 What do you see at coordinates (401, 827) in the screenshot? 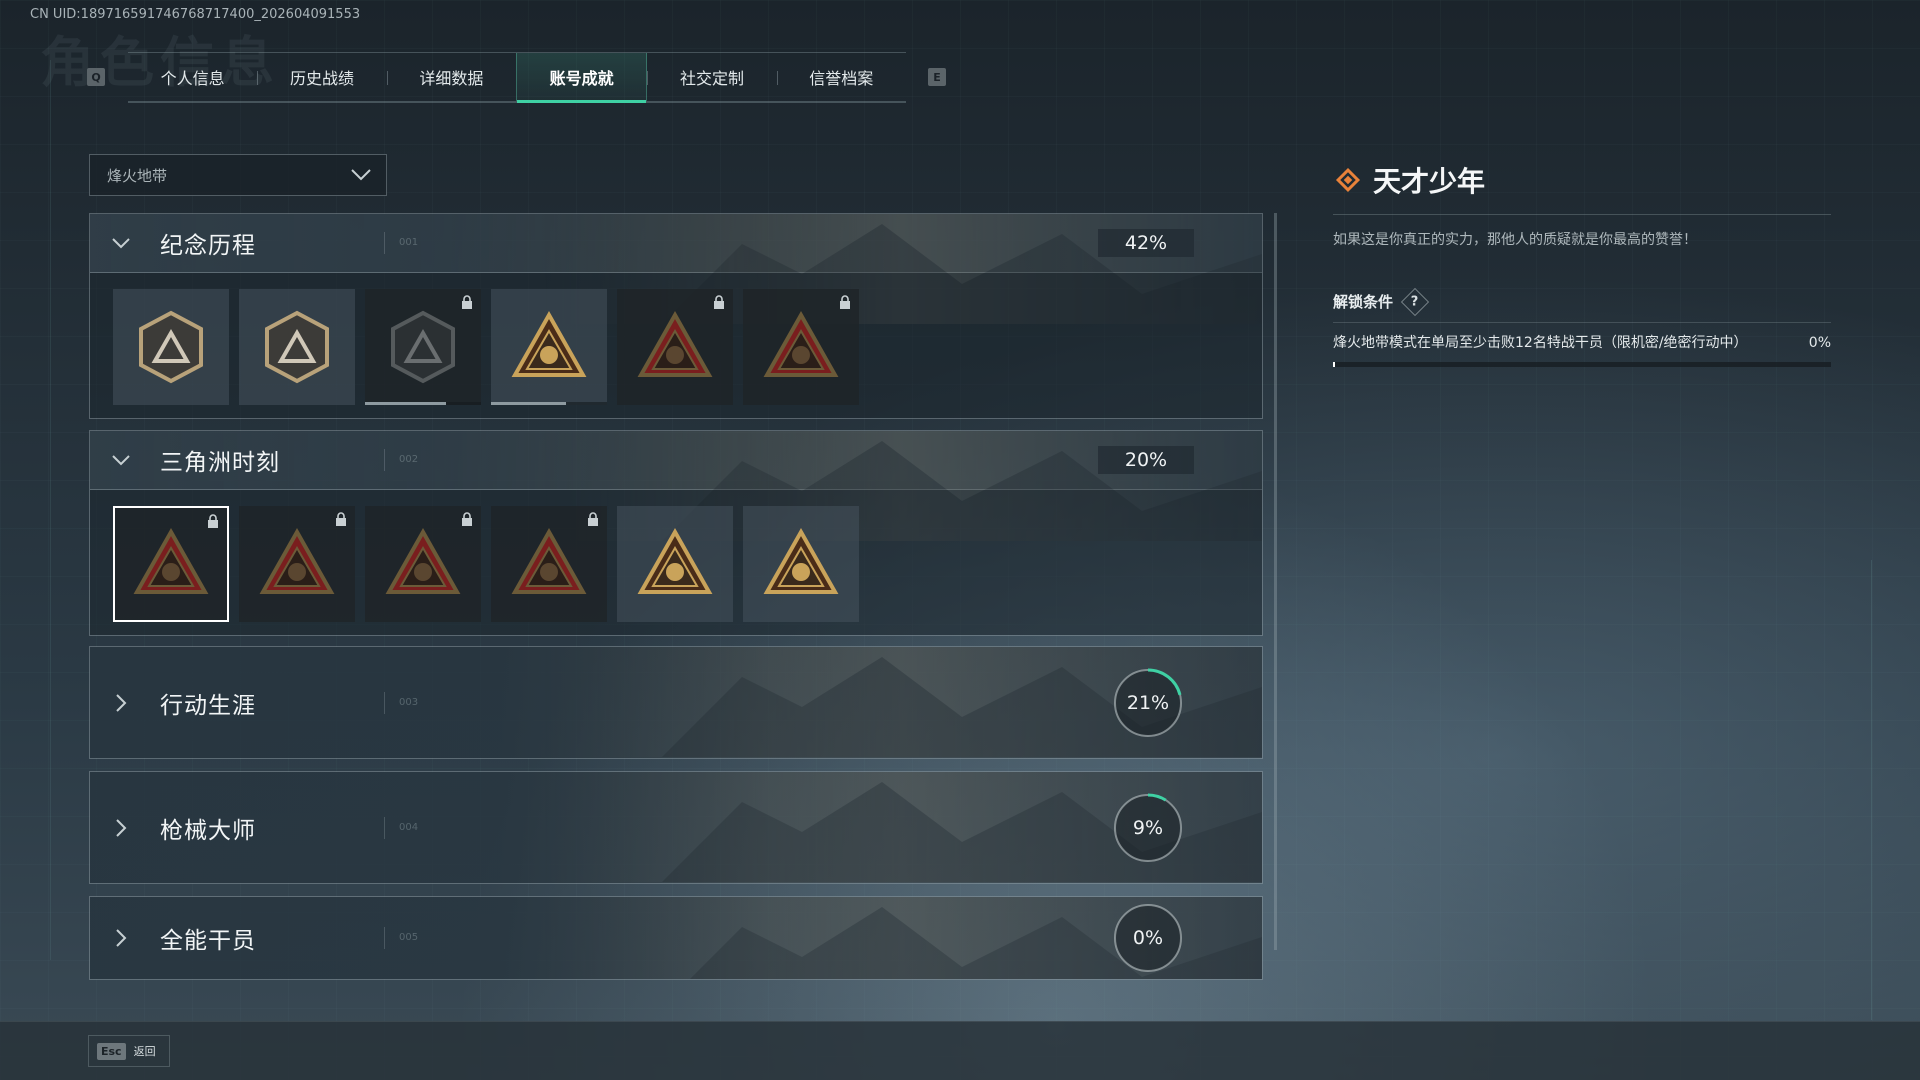
I see `category-index: 004` at bounding box center [401, 827].